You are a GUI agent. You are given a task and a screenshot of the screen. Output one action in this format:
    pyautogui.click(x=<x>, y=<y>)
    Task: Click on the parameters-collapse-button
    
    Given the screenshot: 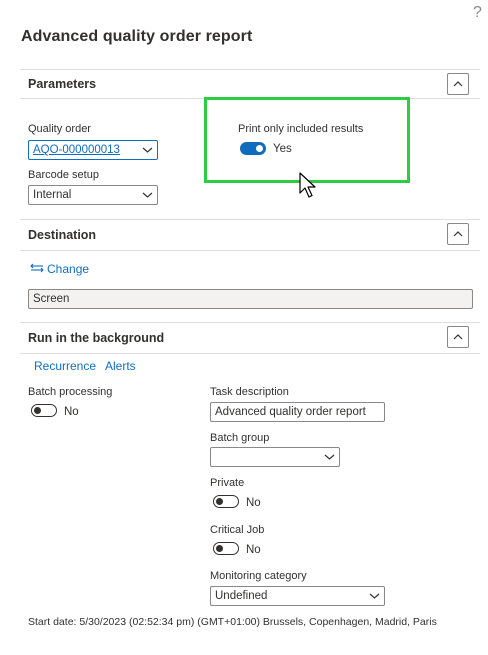 What is the action you would take?
    pyautogui.click(x=458, y=84)
    